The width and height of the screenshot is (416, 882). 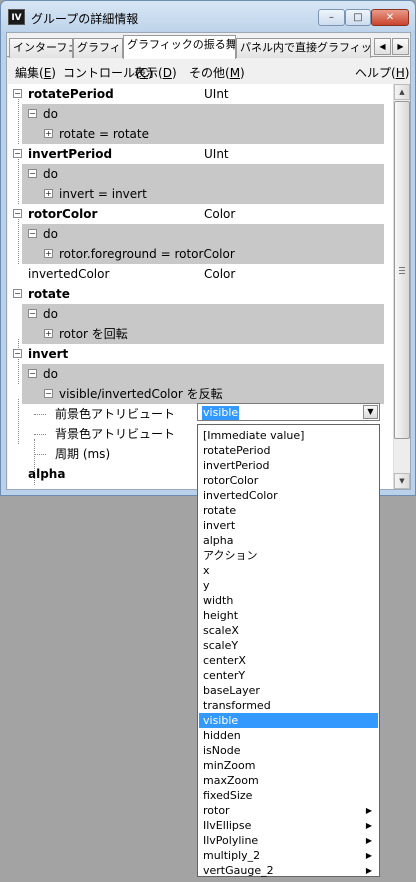 What do you see at coordinates (288, 570) in the screenshot?
I see `dropdown-option: x` at bounding box center [288, 570].